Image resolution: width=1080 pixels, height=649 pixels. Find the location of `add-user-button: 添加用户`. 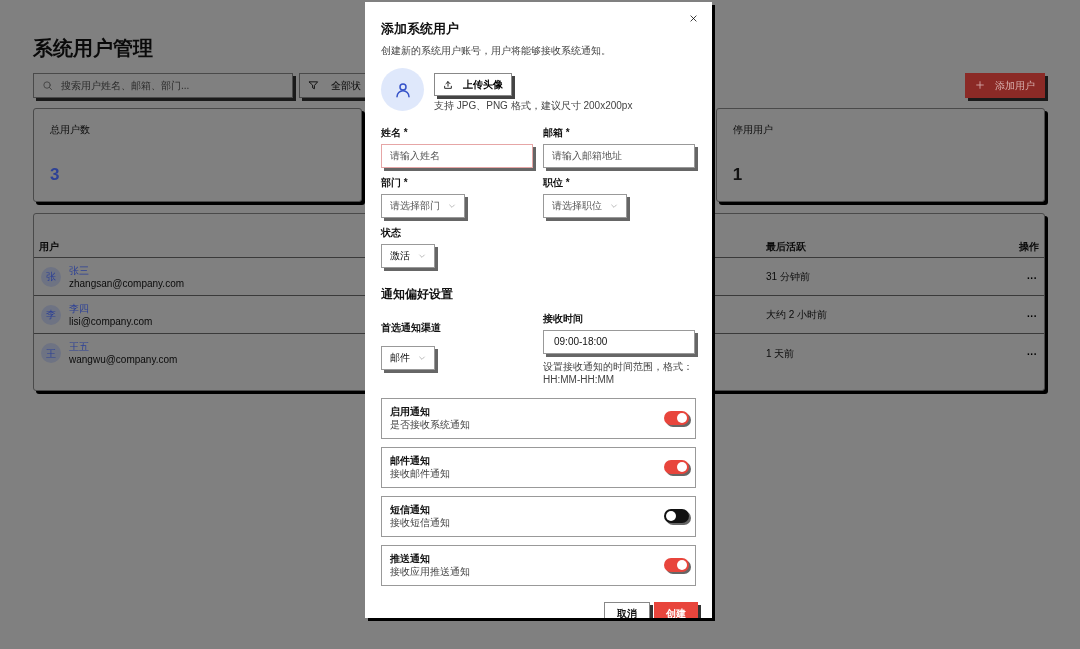

add-user-button: 添加用户 is located at coordinates (1005, 85).